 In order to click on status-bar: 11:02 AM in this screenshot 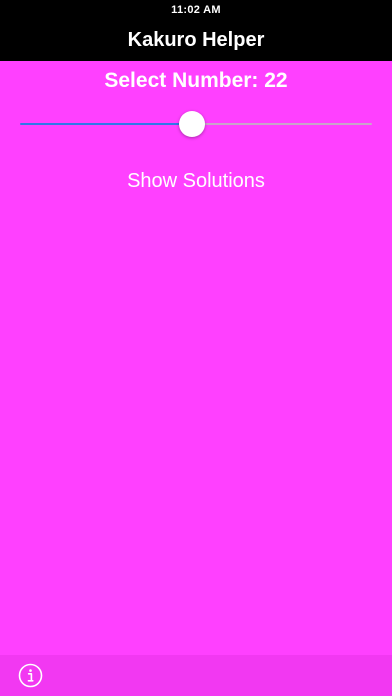, I will do `click(196, 10)`.